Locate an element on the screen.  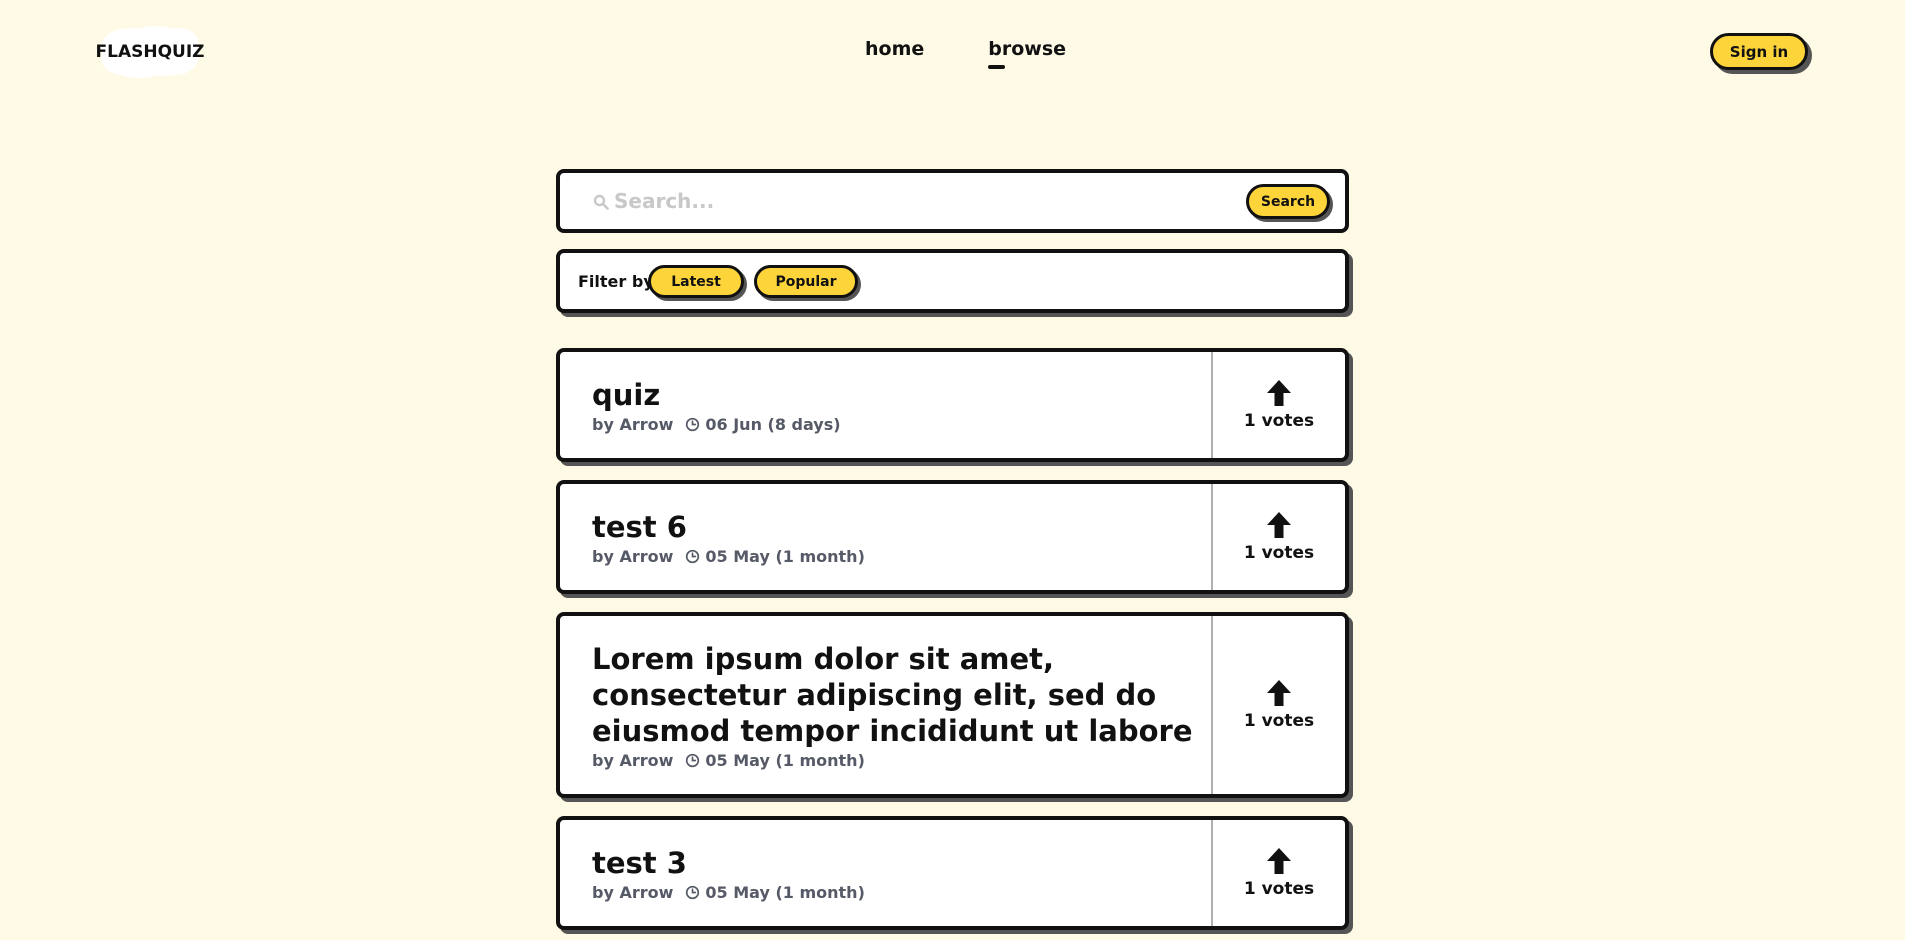
filter-latest-button: Latest is located at coordinates (696, 281).